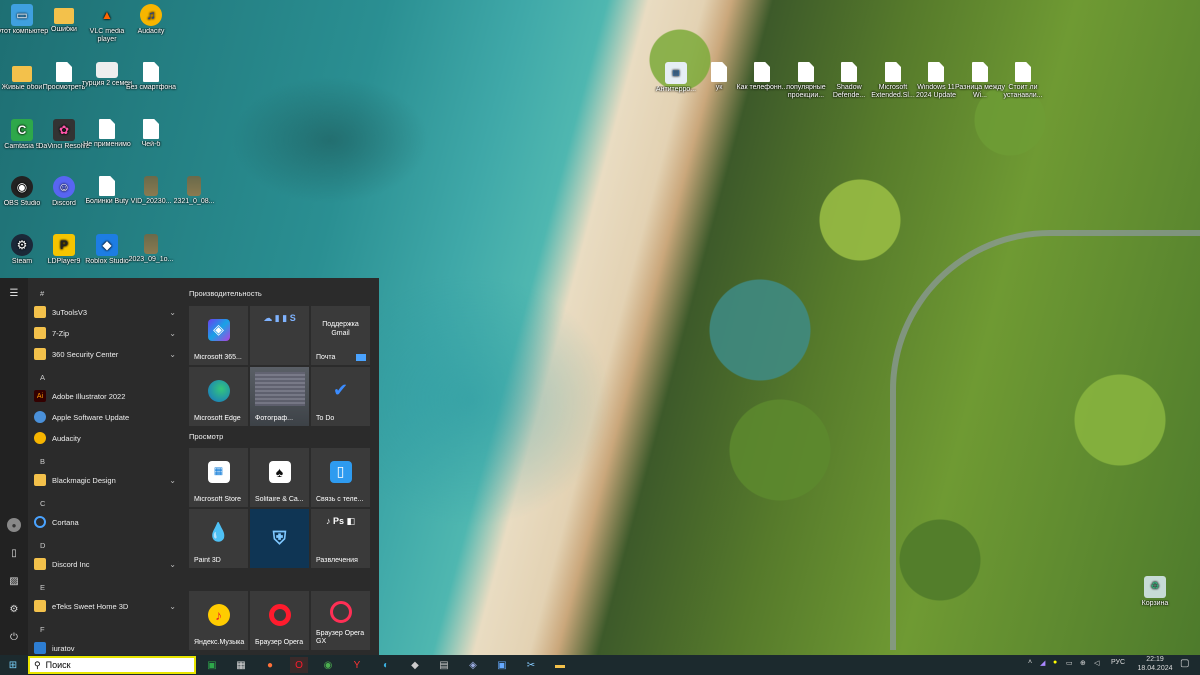  What do you see at coordinates (107, 312) in the screenshot?
I see `app-item-3utools: 3uToolsV3 ⌄` at bounding box center [107, 312].